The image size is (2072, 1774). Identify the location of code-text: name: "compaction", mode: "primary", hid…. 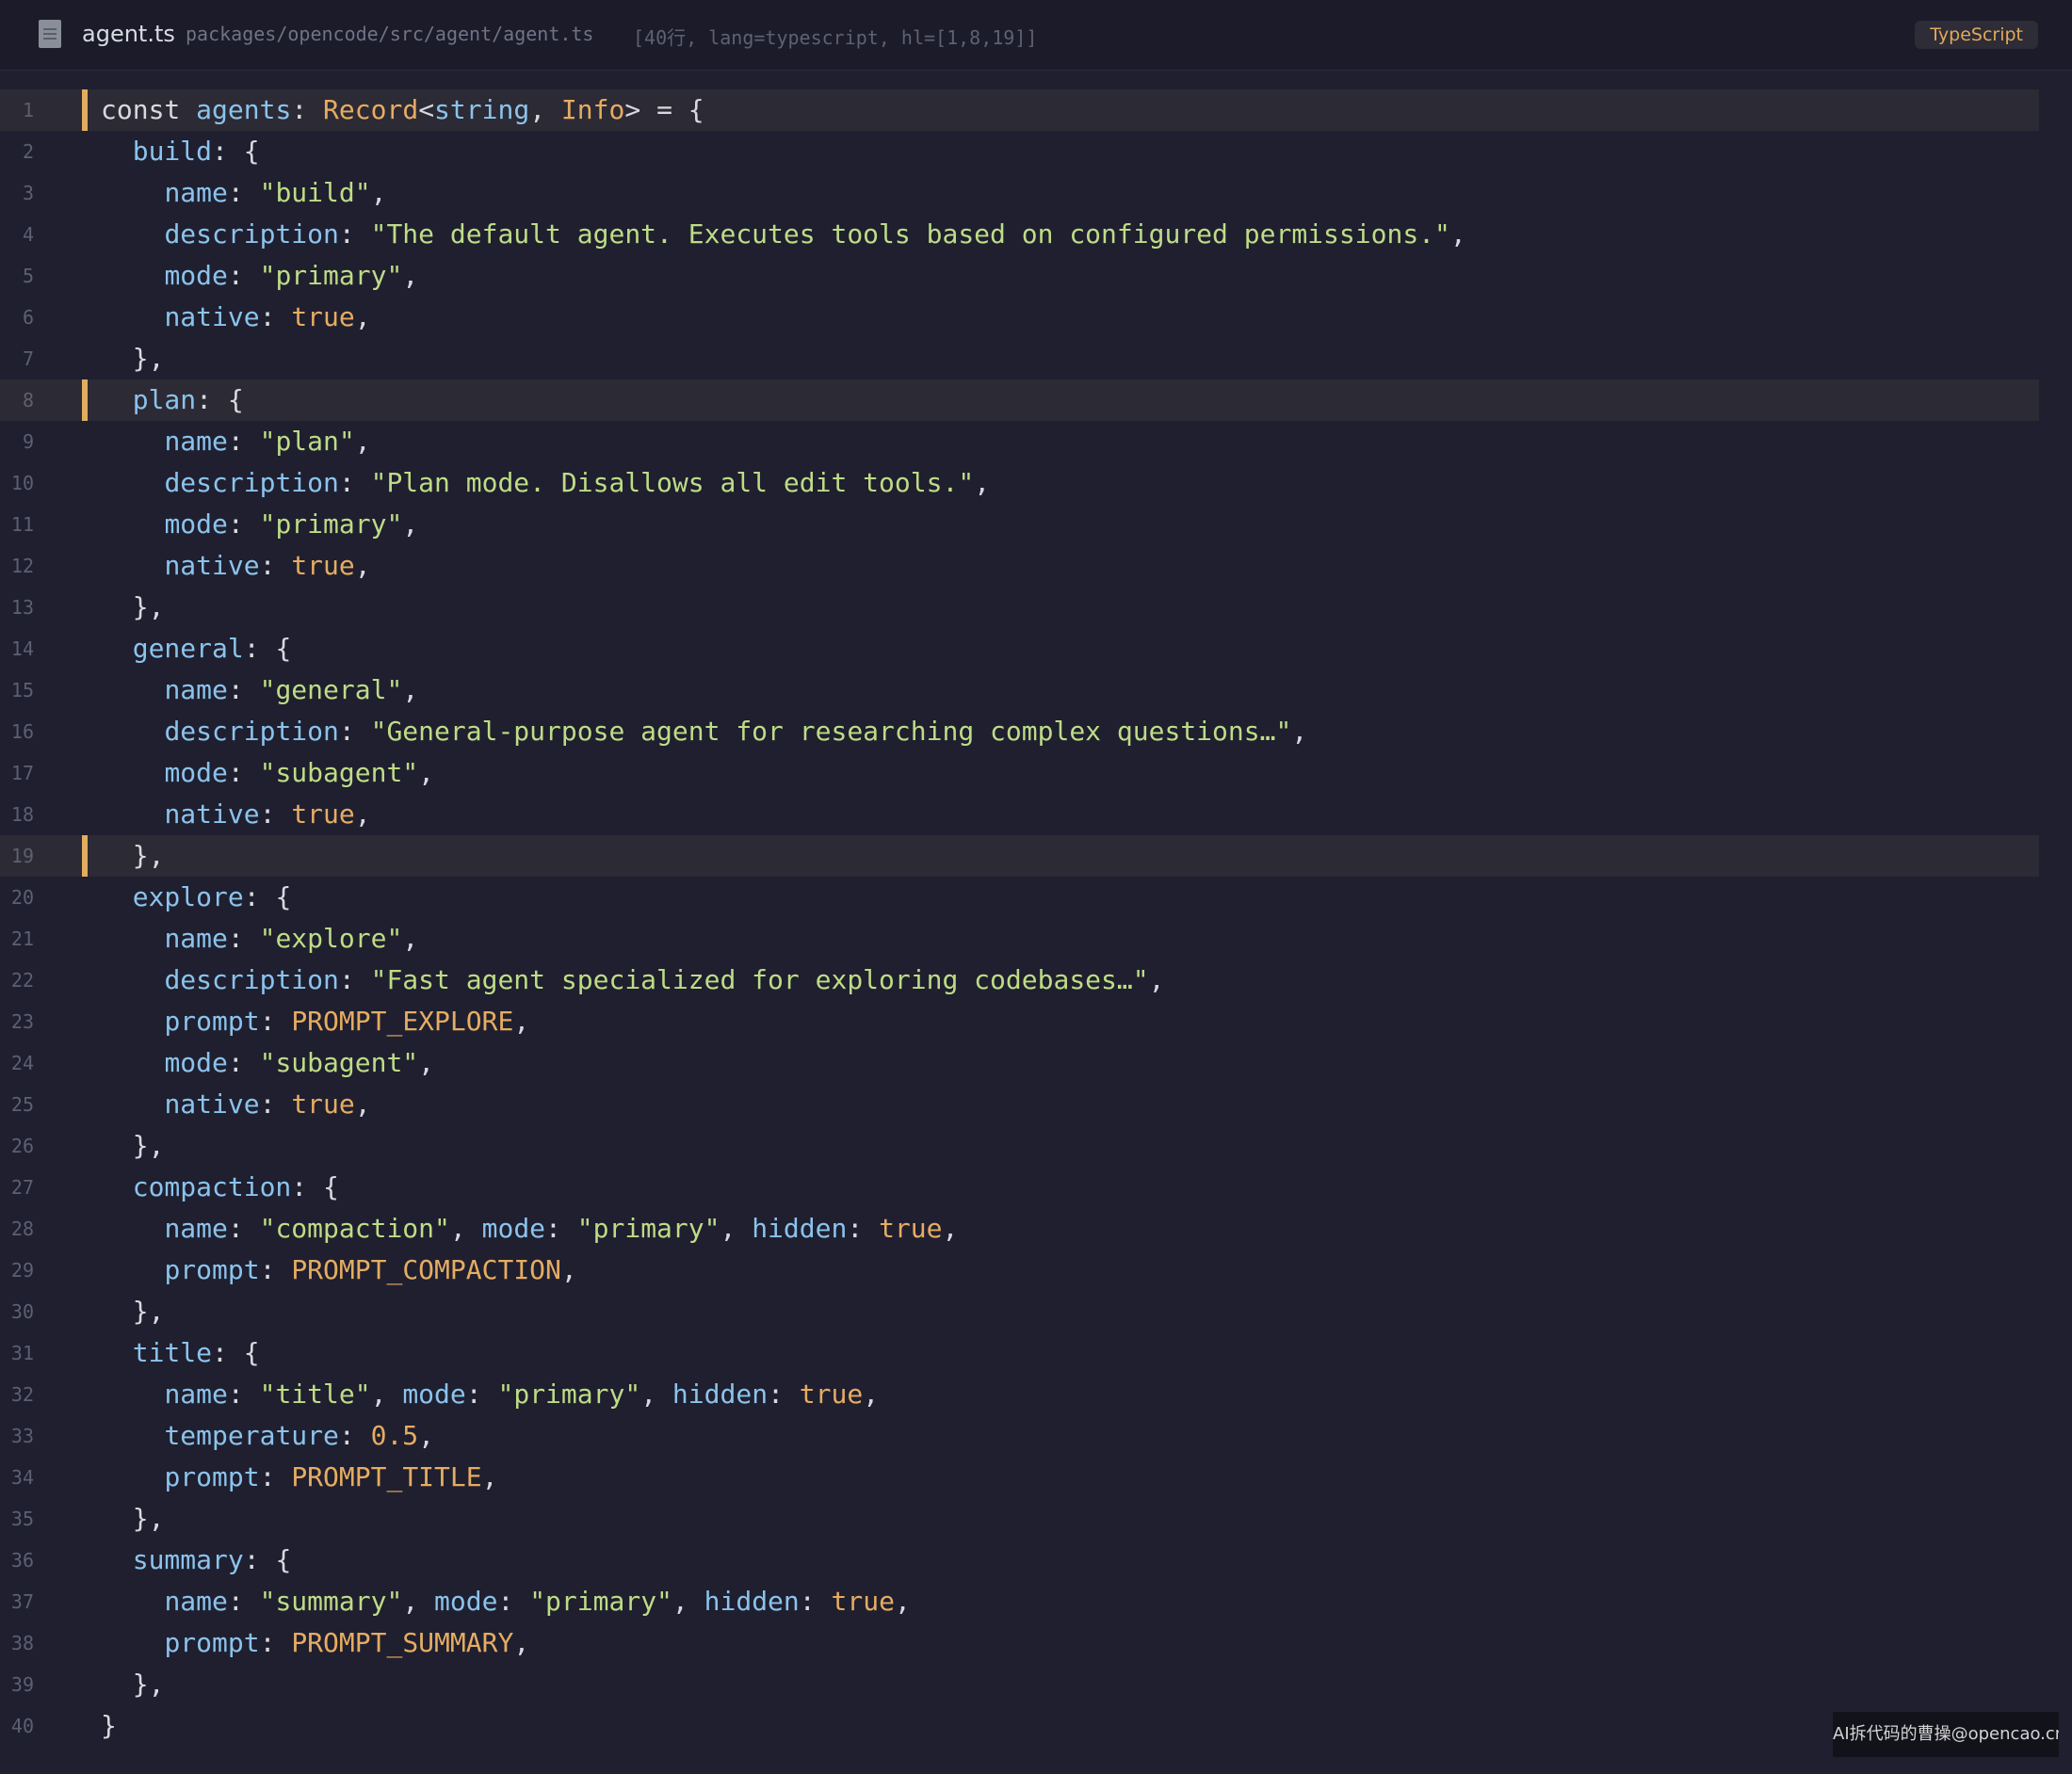
(561, 1228).